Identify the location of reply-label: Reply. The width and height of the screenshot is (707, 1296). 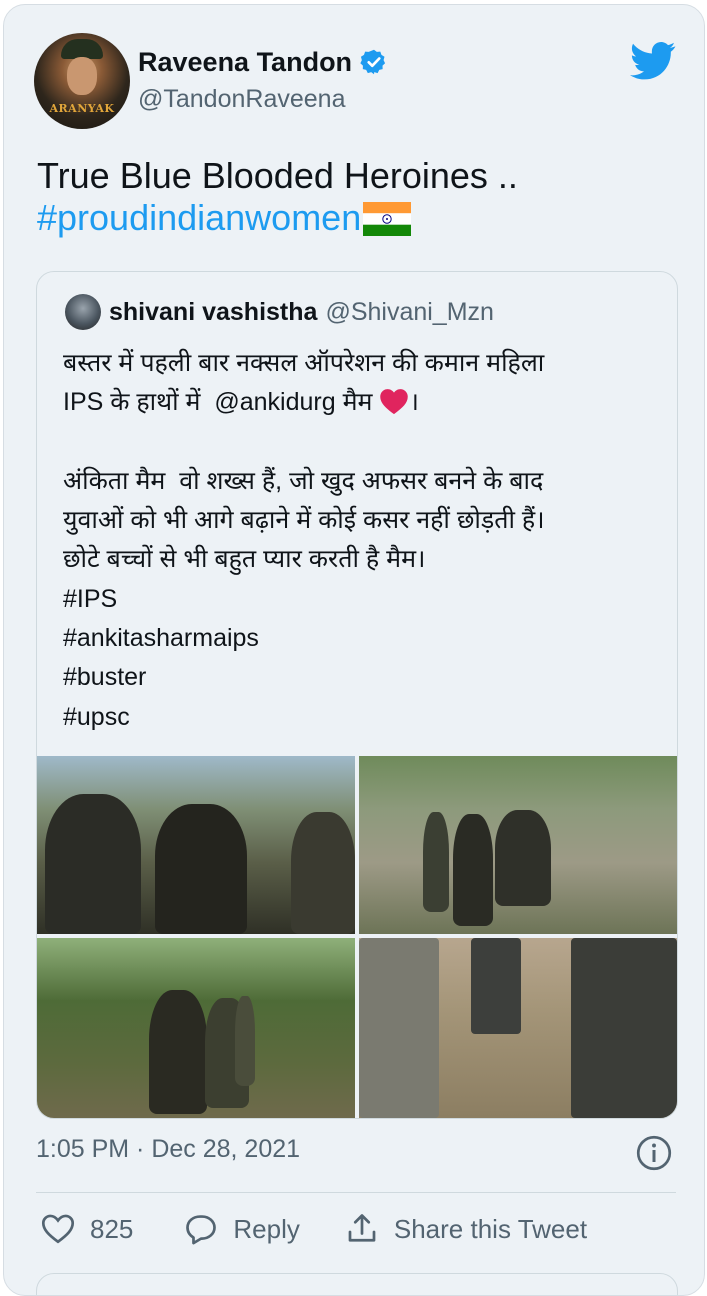
(266, 1228).